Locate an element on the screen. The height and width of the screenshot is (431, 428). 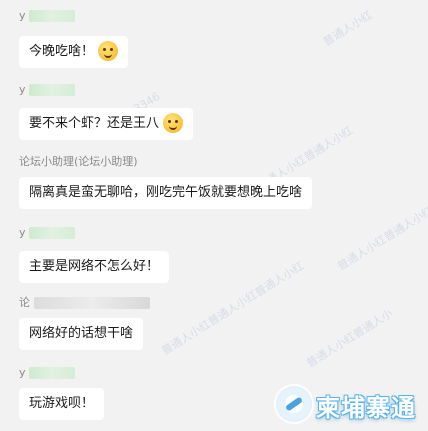
message-text: 隔离真是蛮无聊哈，刚吃完午饭就要想晚上吃啥 is located at coordinates (166, 192).